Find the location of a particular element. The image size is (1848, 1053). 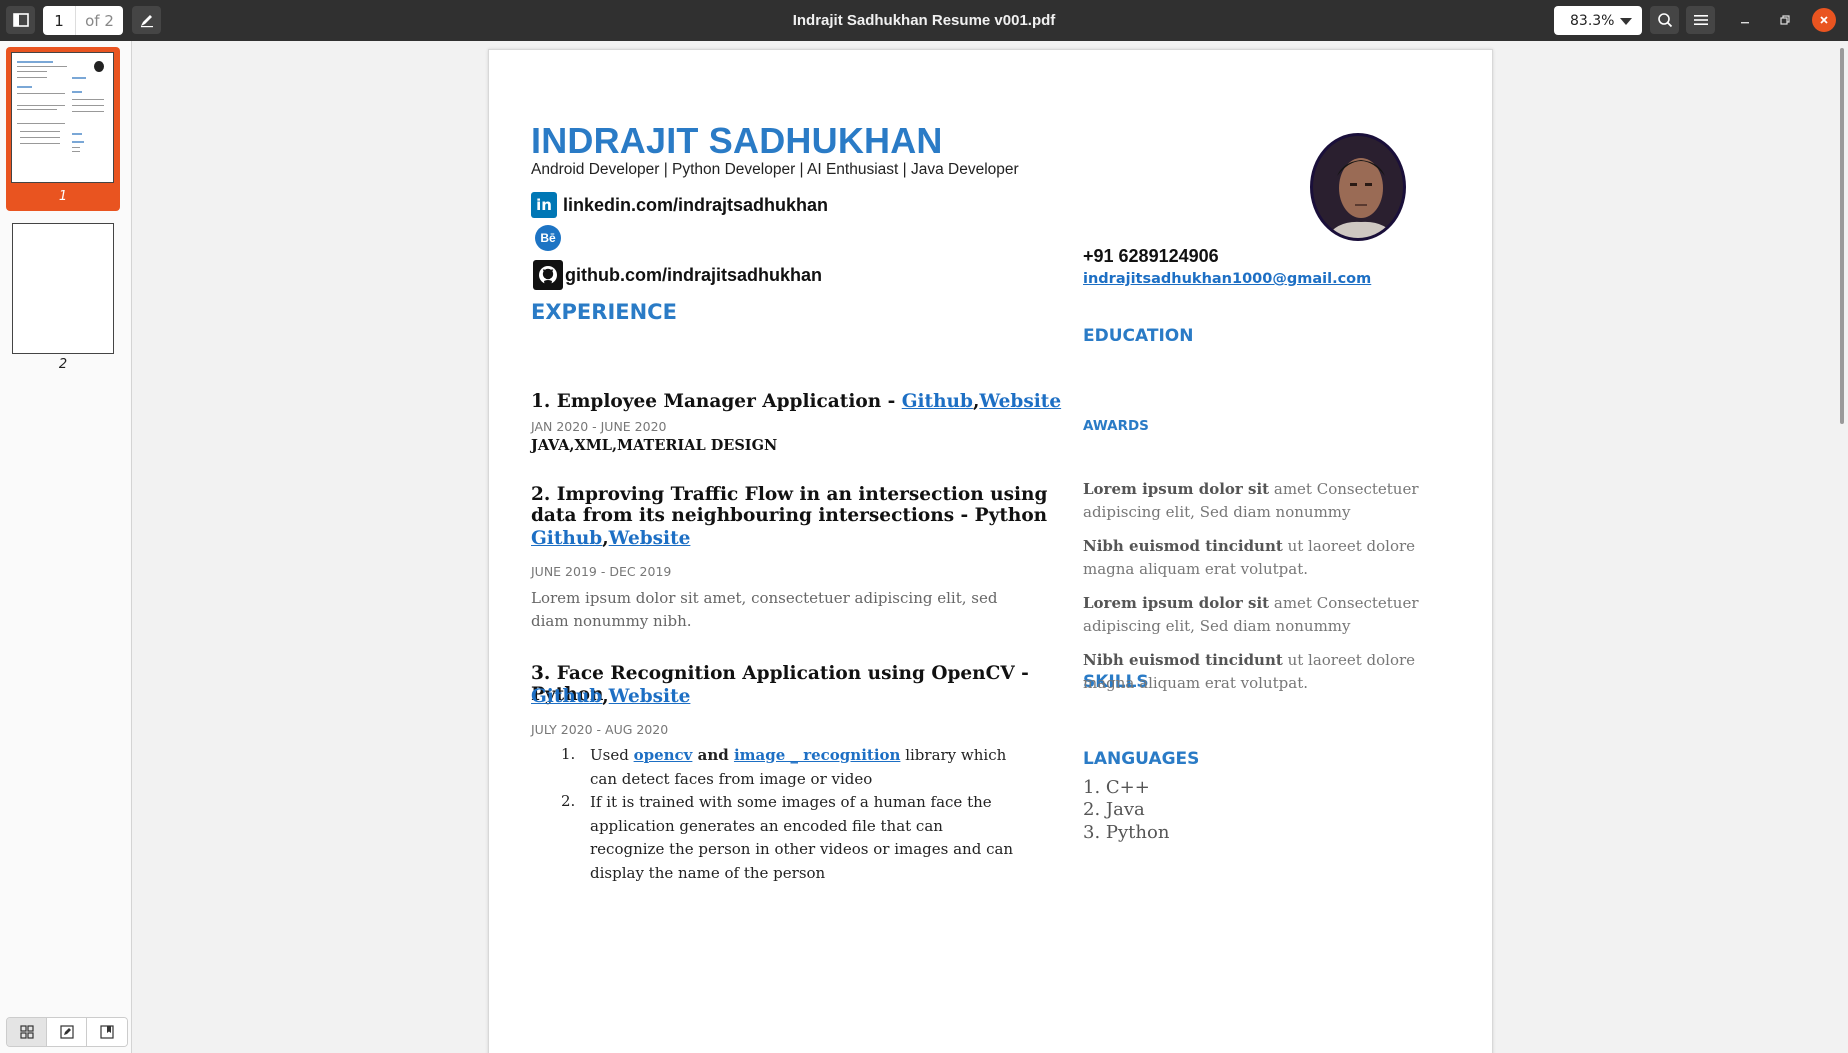

list-item-number: 2. is located at coordinates (568, 801).